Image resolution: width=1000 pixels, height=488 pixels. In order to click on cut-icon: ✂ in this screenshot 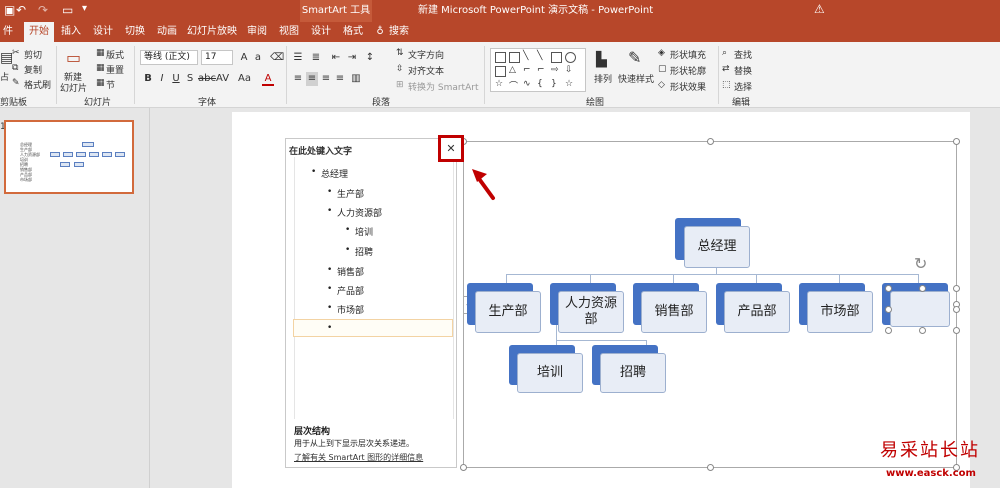, I will do `click(16, 53)`.